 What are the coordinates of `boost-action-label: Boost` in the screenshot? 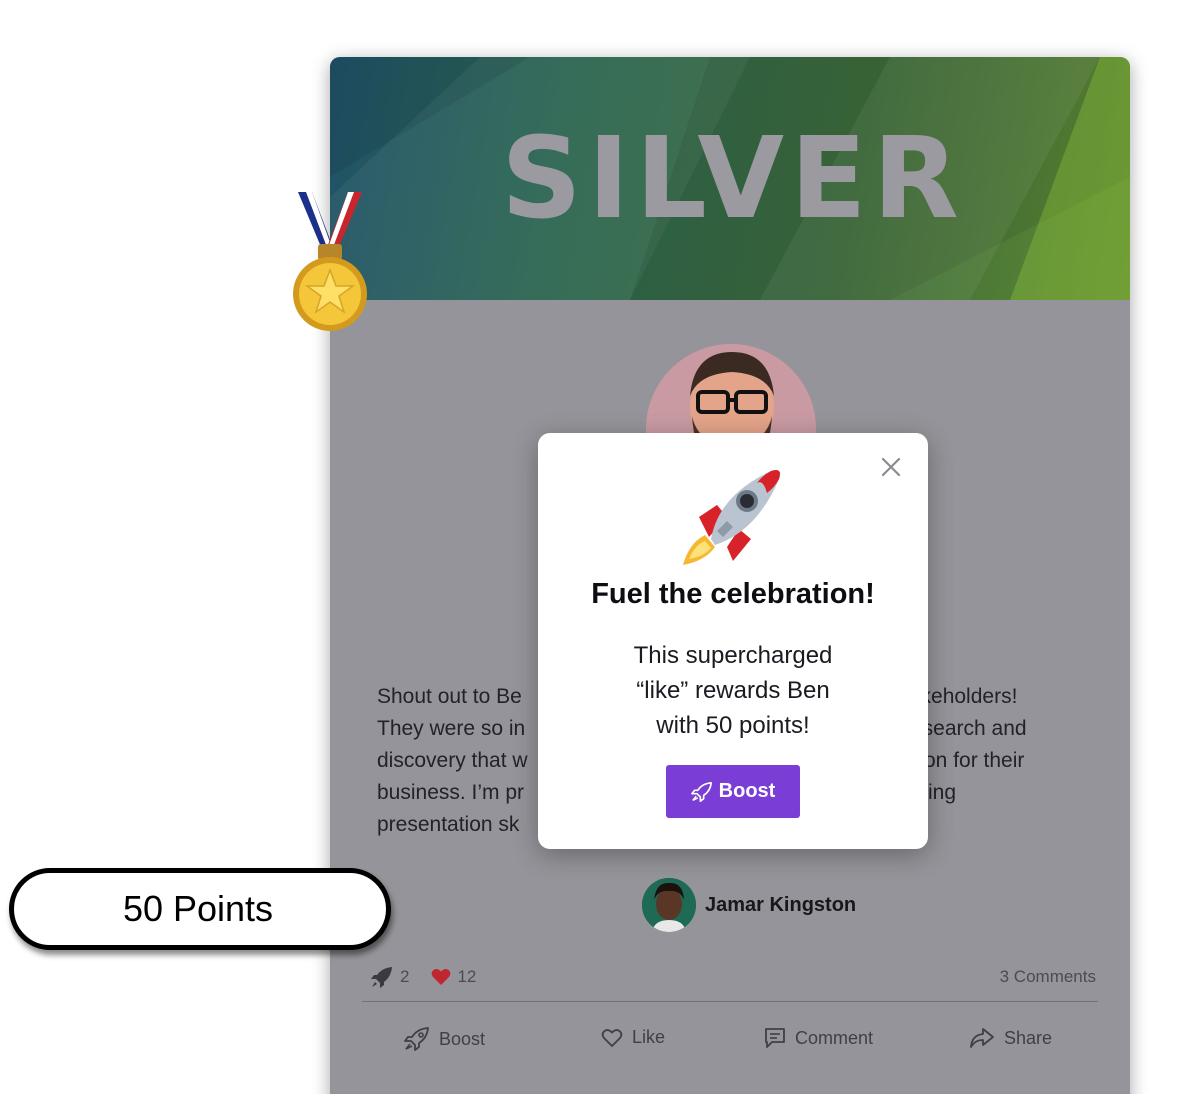 It's located at (462, 1038).